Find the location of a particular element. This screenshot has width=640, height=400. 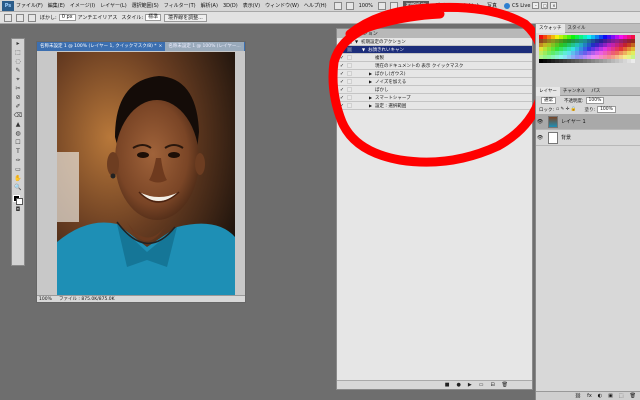

new-layer-icon: ⬚ is located at coordinates (621, 396).